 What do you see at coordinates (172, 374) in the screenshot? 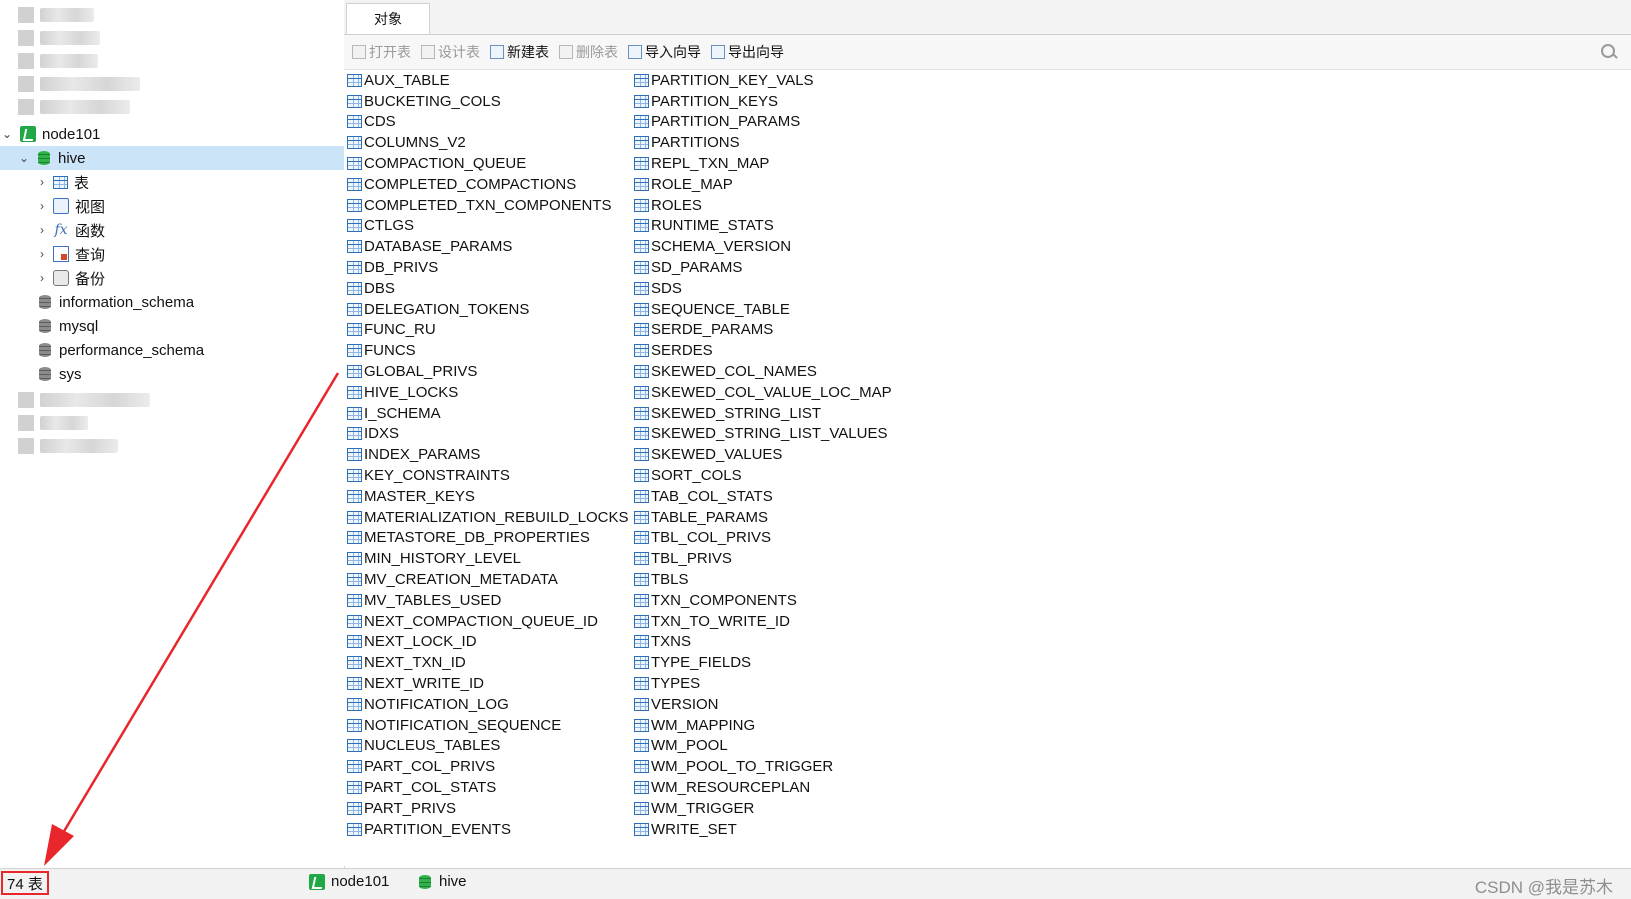
I see `database-sys: sys` at bounding box center [172, 374].